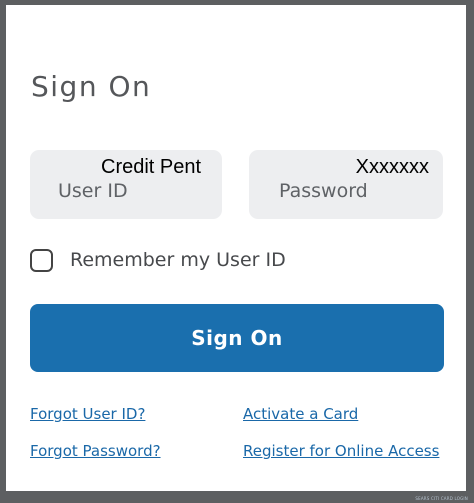  I want to click on page-title: Sign On, so click(91, 86).